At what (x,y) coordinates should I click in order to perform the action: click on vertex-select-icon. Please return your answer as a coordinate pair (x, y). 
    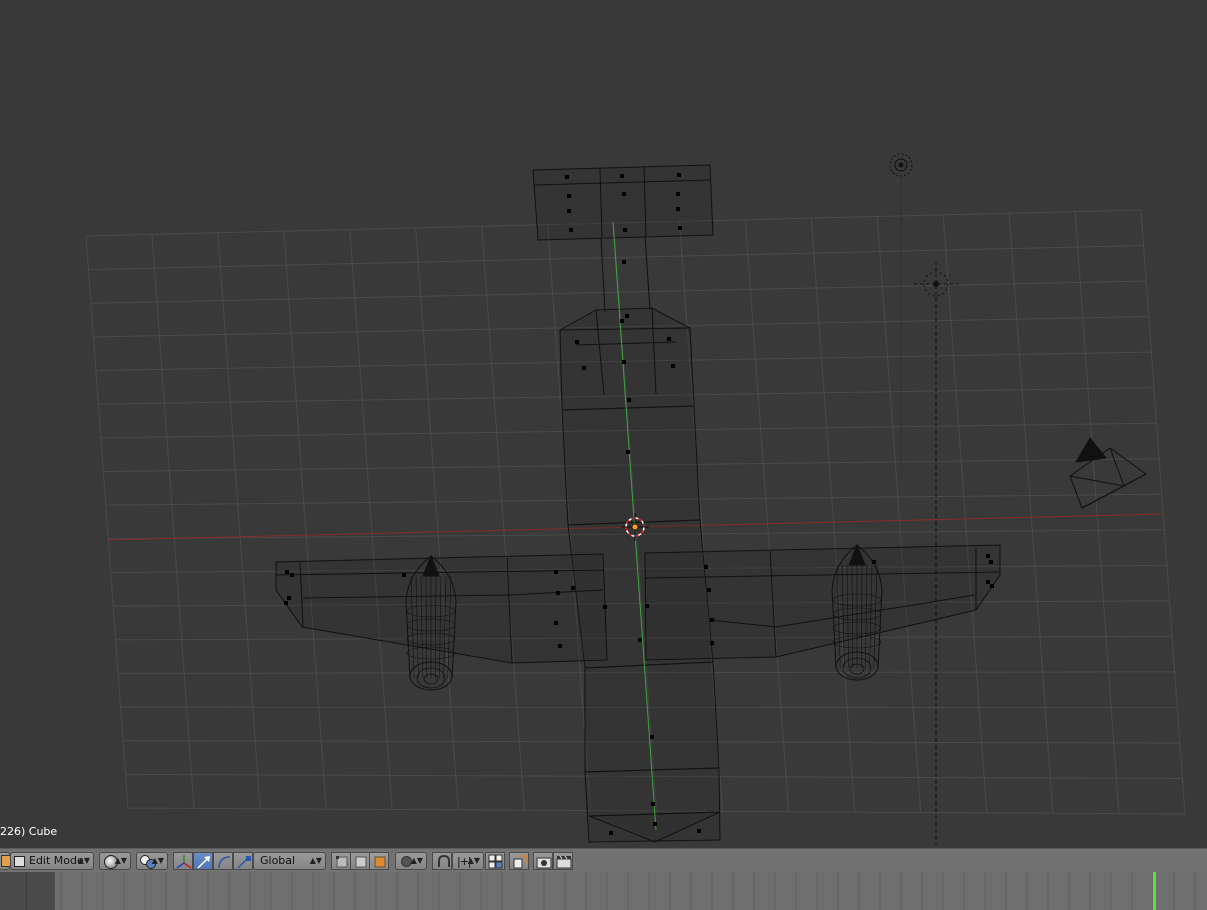
    Looking at the image, I should click on (342, 862).